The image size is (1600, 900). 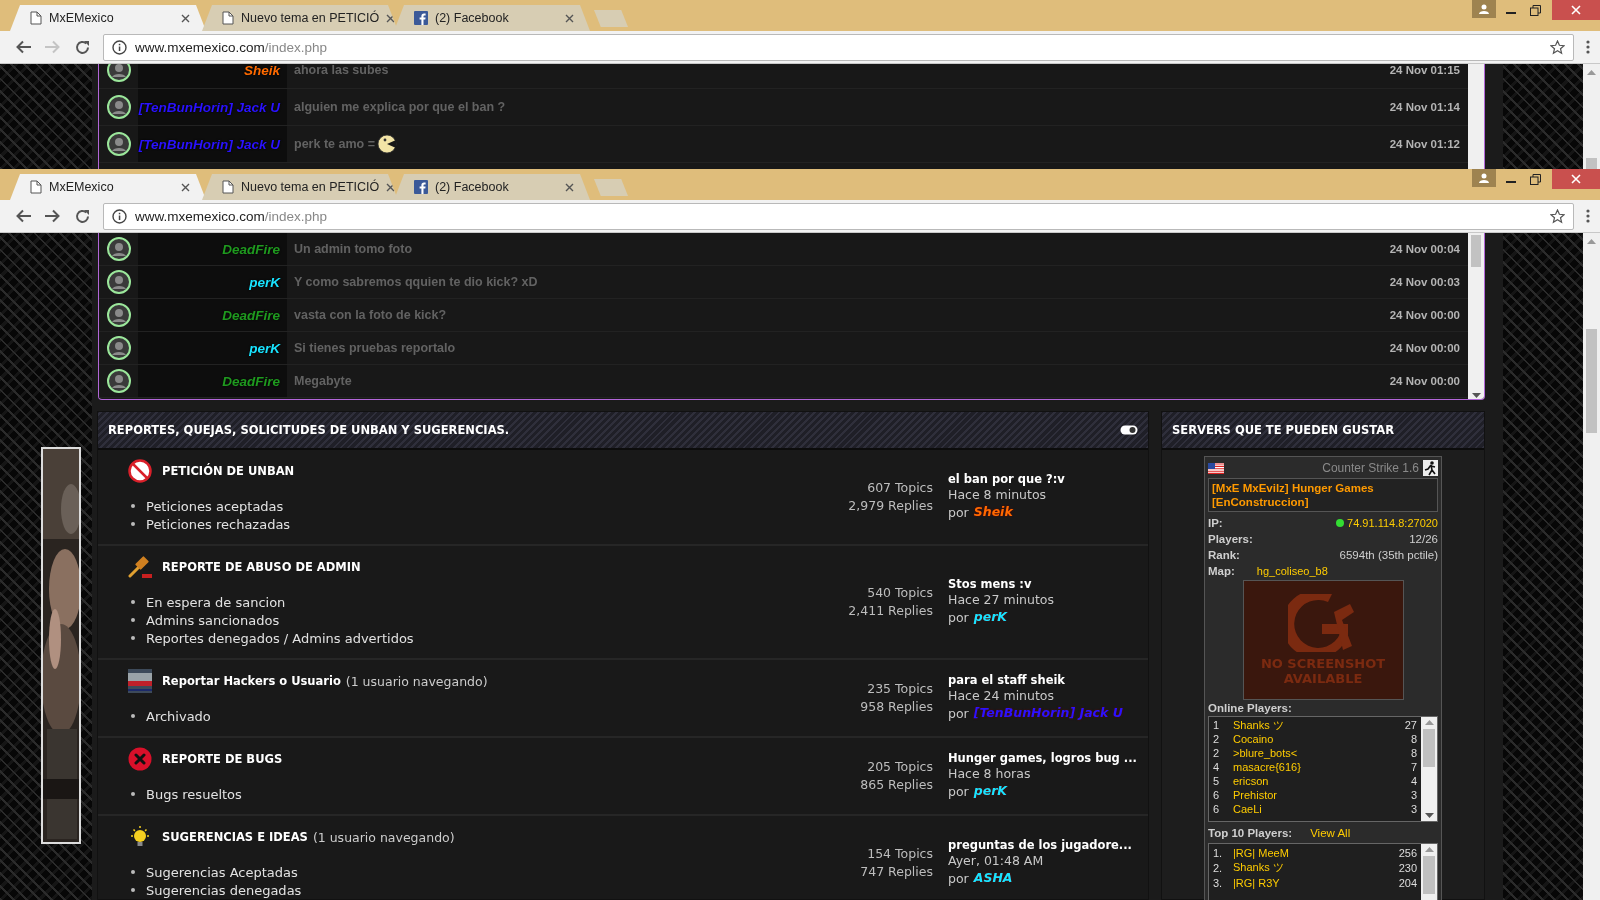 I want to click on forum-link: REPORTE DE ABUSO DE ADMIN, so click(x=261, y=567).